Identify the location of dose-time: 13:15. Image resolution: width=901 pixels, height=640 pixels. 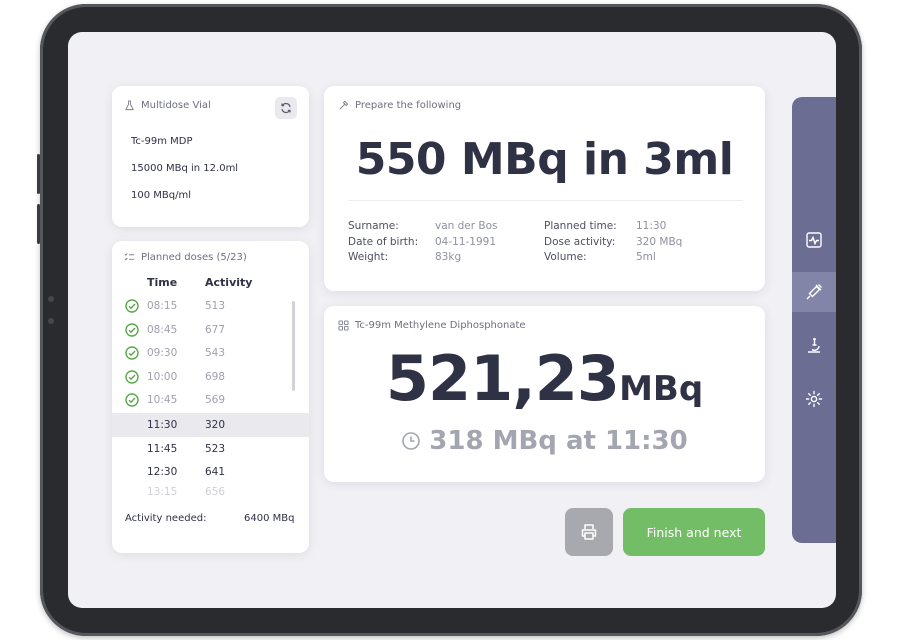
(162, 492).